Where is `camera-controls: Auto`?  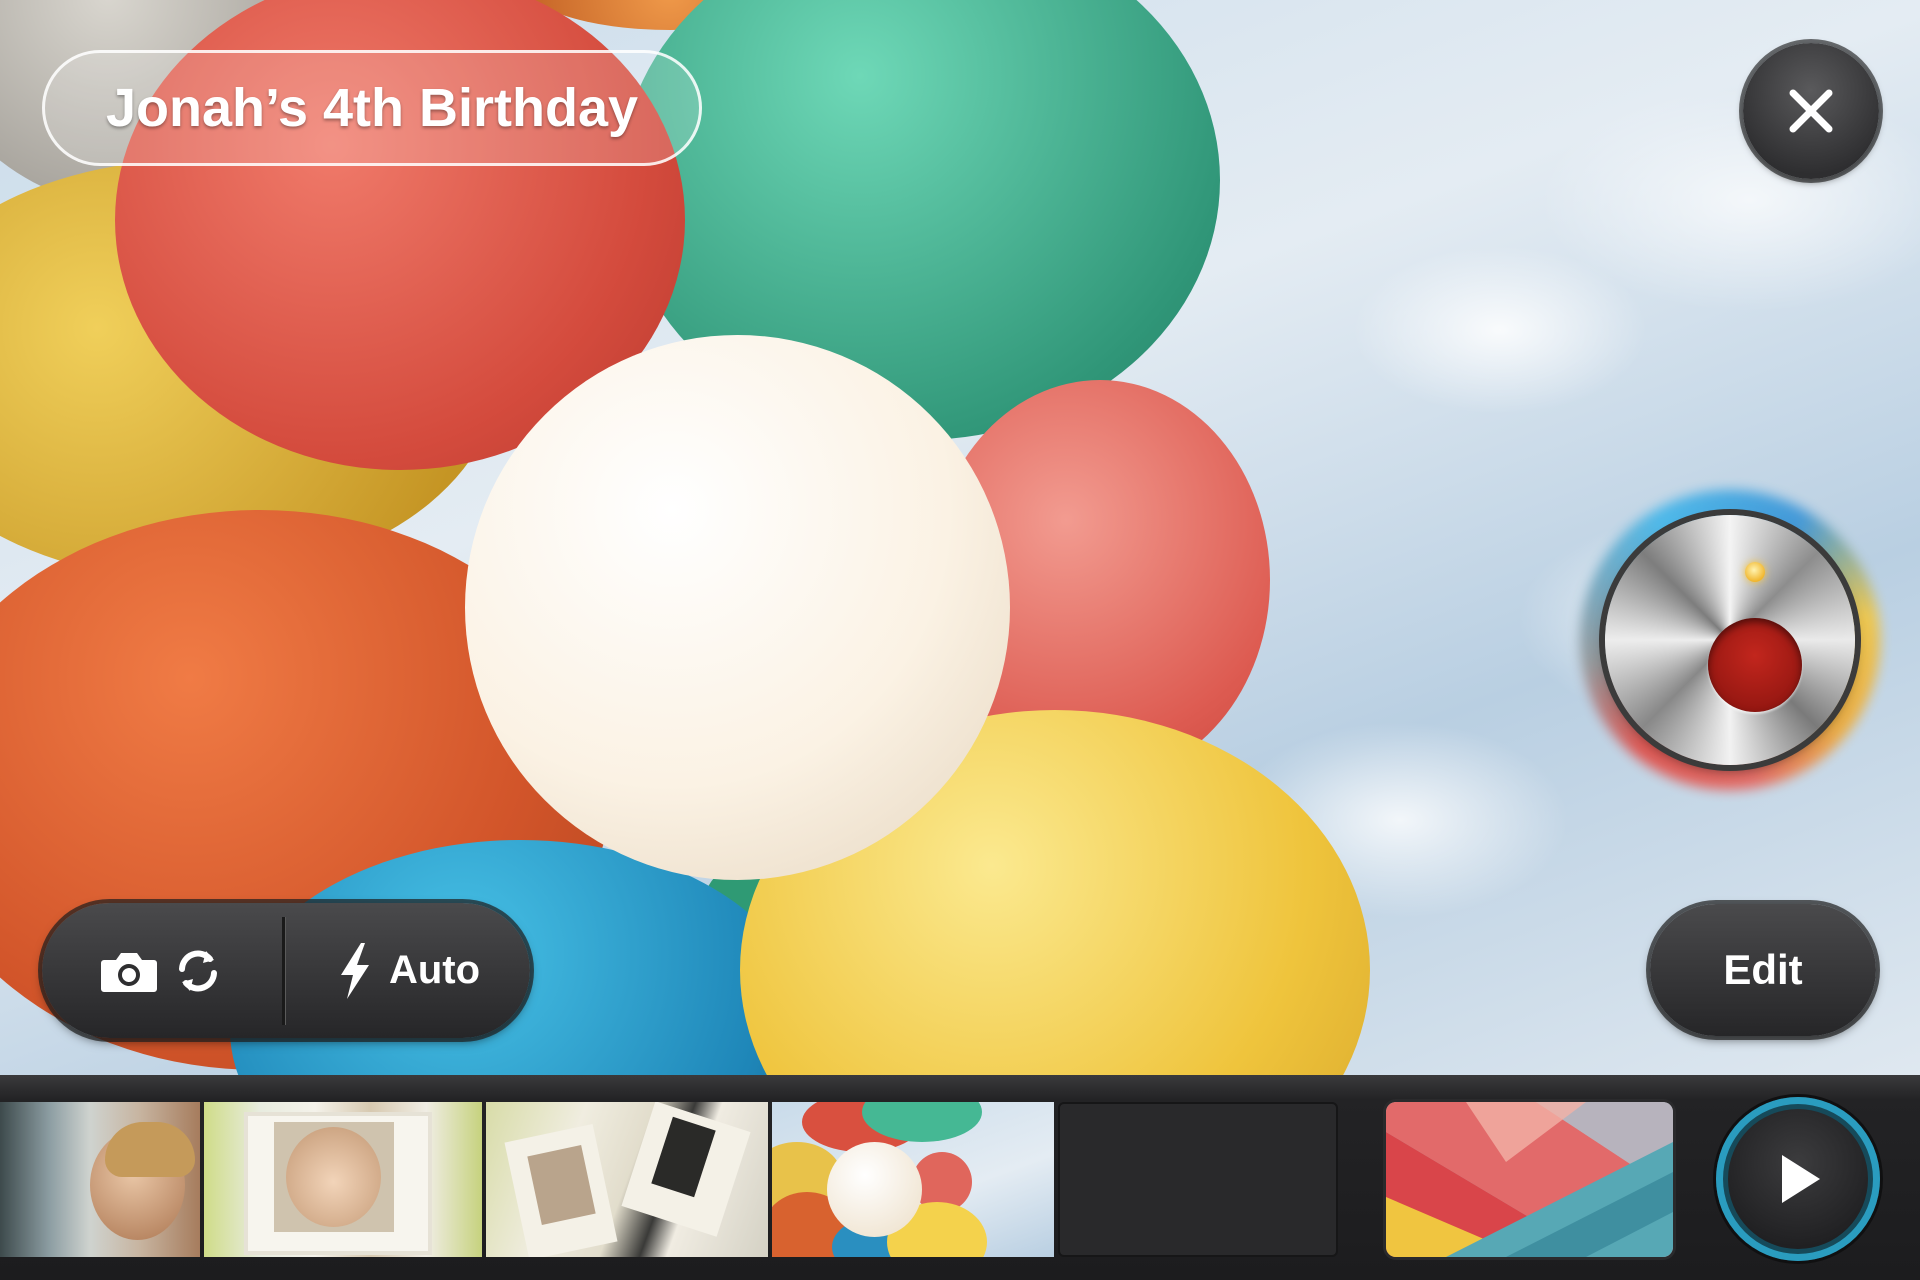
camera-controls: Auto is located at coordinates (286, 970).